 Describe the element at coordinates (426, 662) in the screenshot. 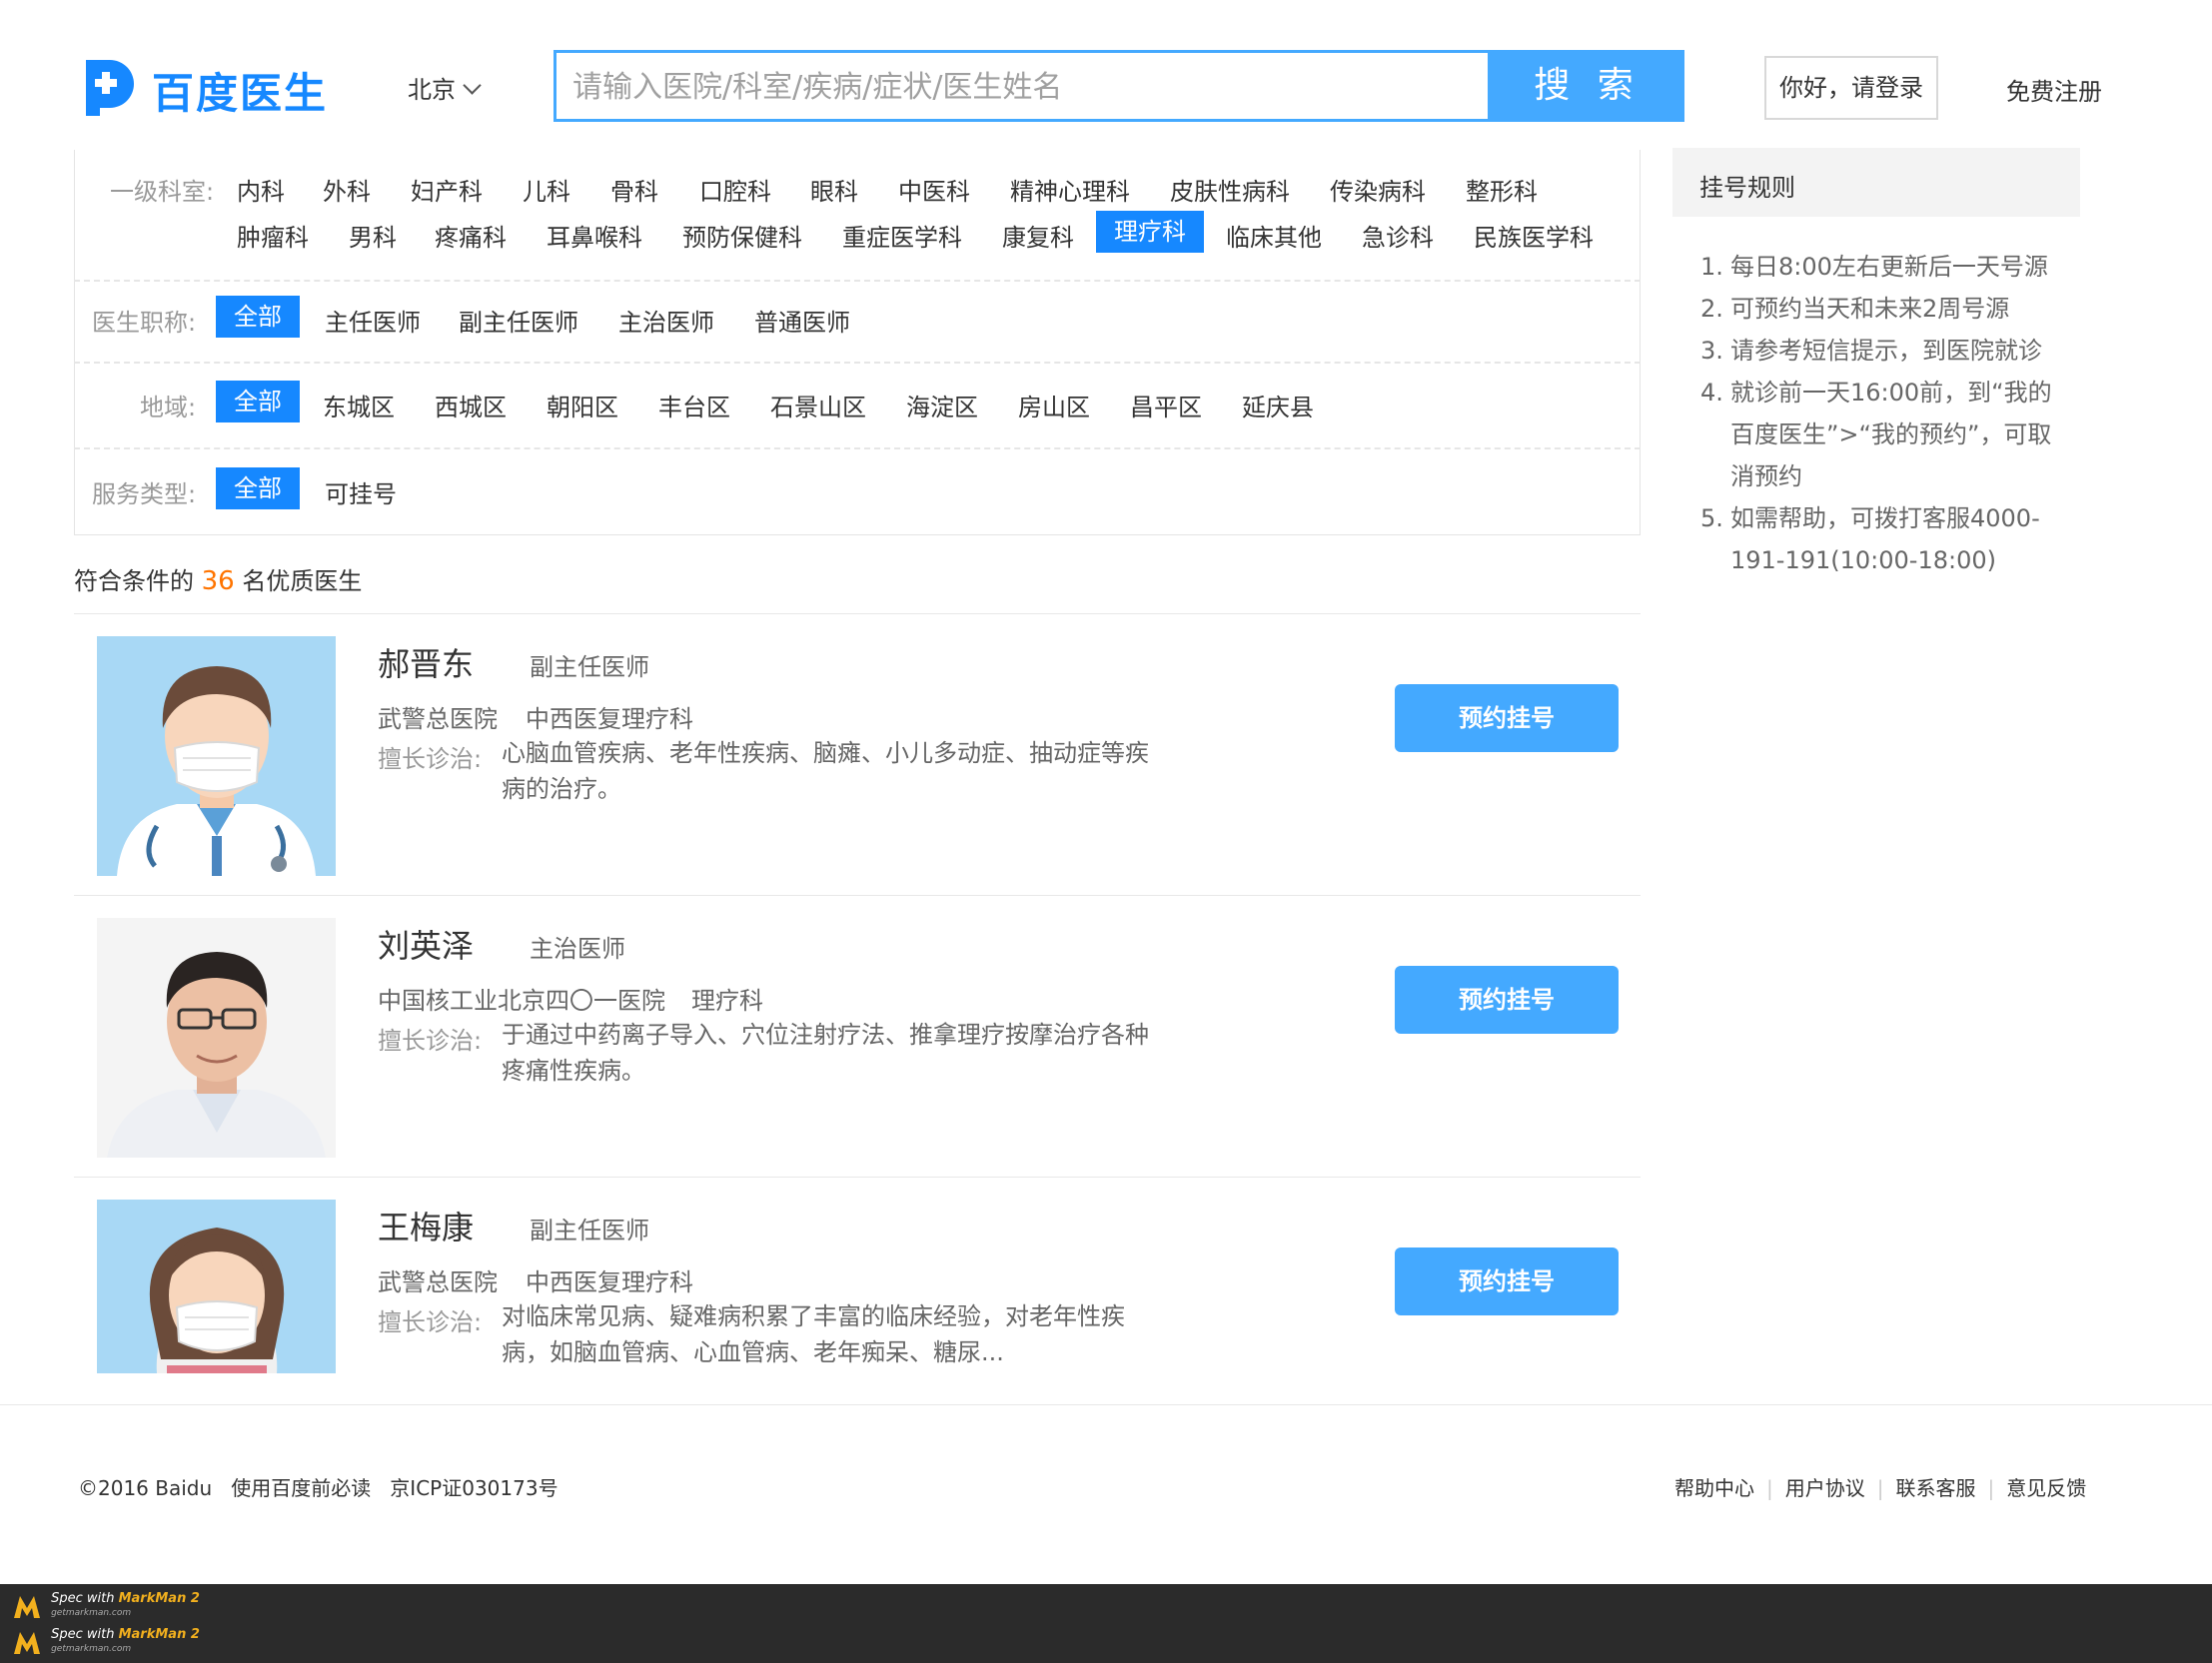

I see `doctor-name: 郝晋东` at that location.